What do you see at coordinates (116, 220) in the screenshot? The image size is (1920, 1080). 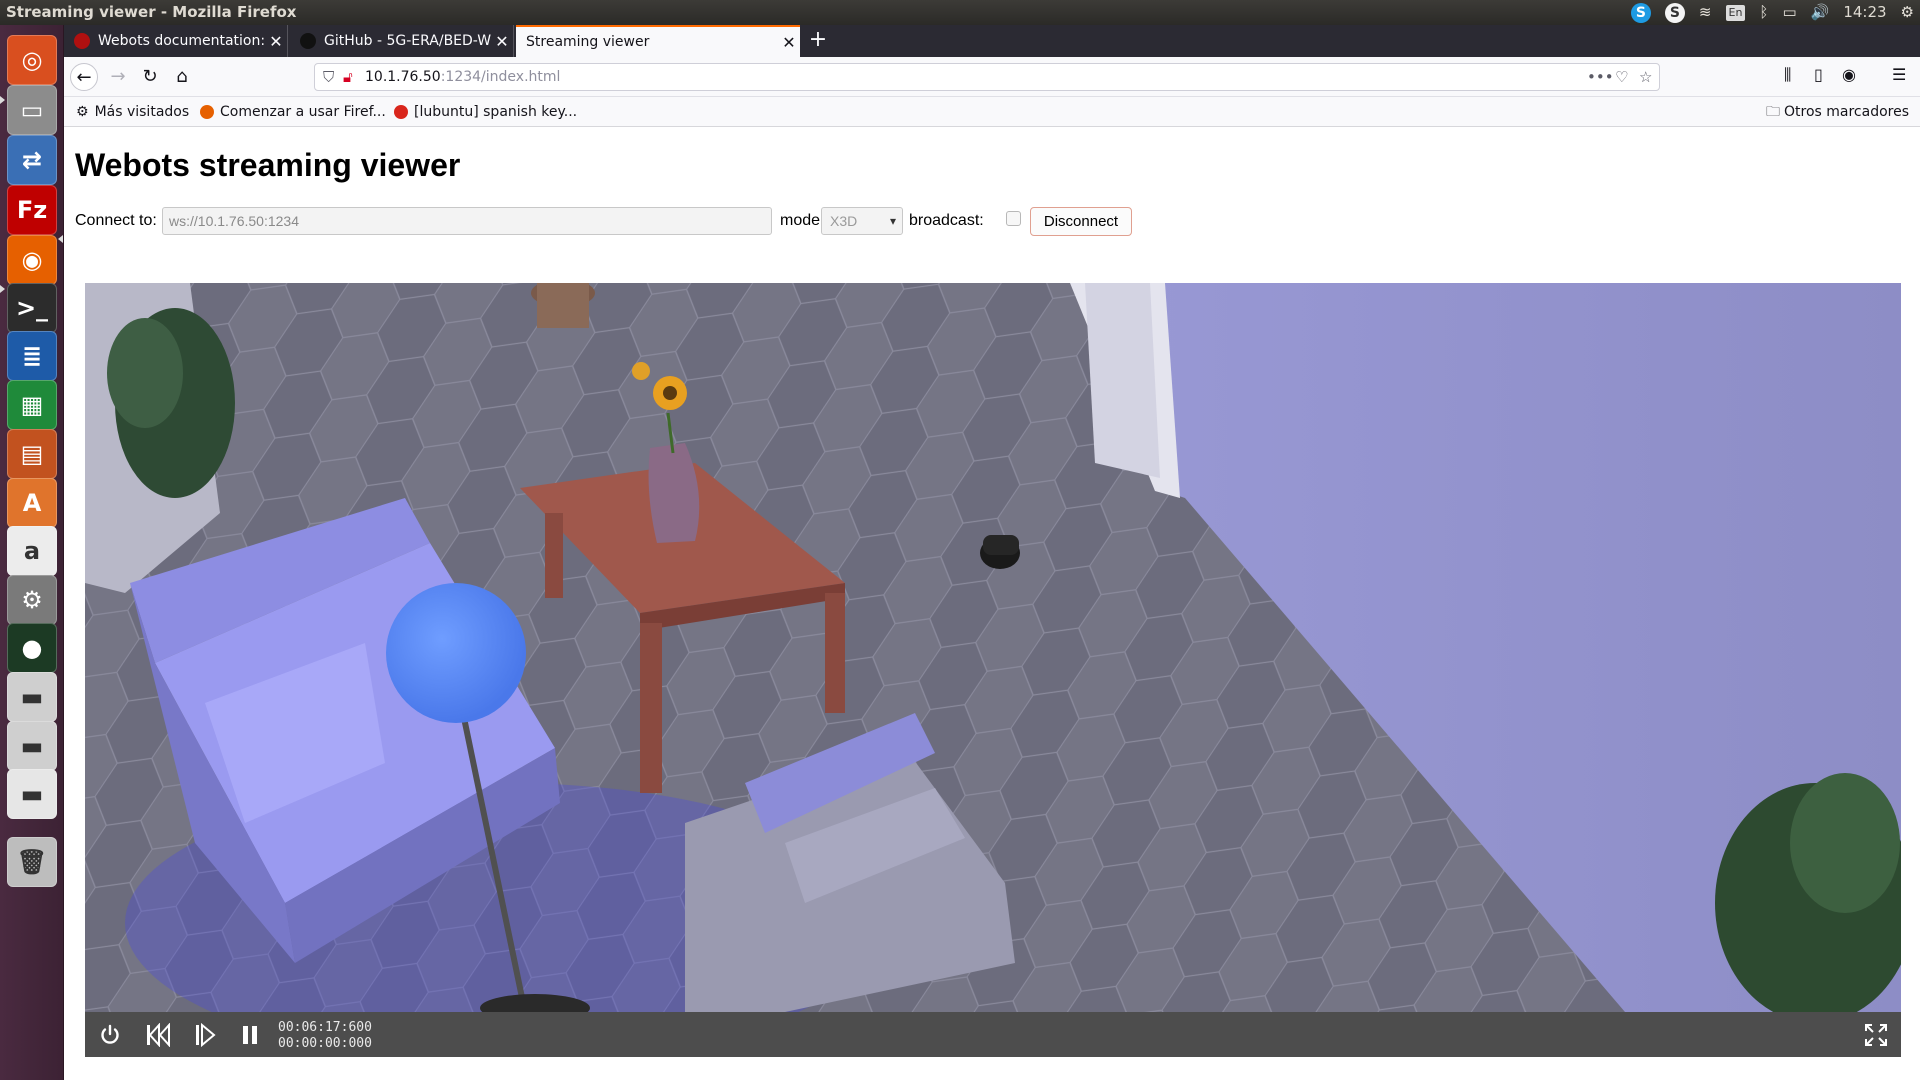 I see `connect-label: Connect to:` at bounding box center [116, 220].